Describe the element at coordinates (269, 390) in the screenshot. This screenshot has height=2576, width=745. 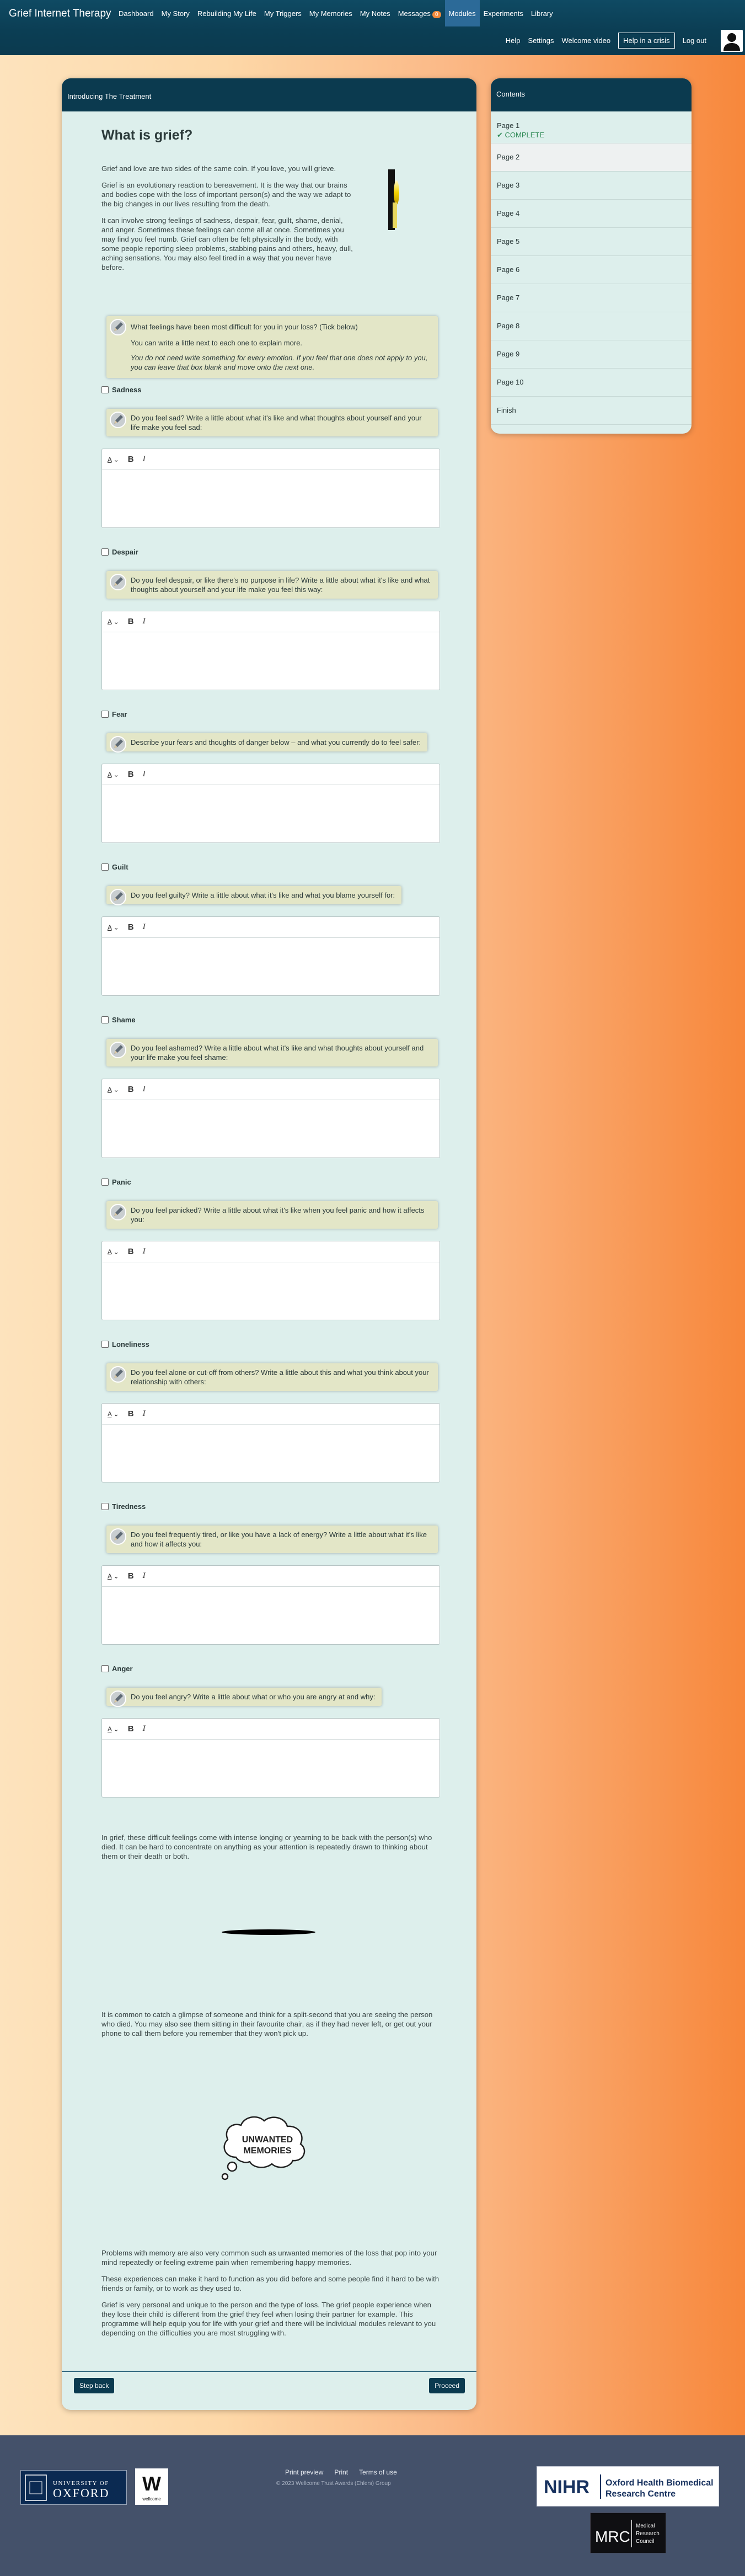
I see `emotion-checkbox-row: Sadness` at that location.